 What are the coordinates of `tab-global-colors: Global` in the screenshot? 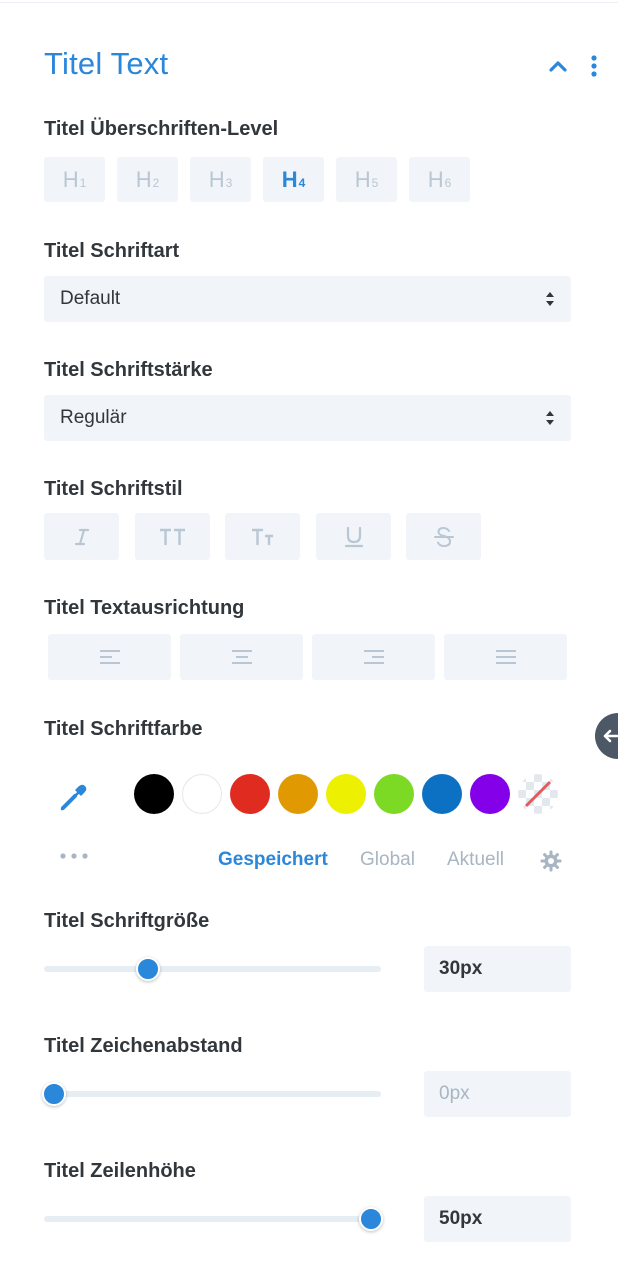 It's located at (387, 860).